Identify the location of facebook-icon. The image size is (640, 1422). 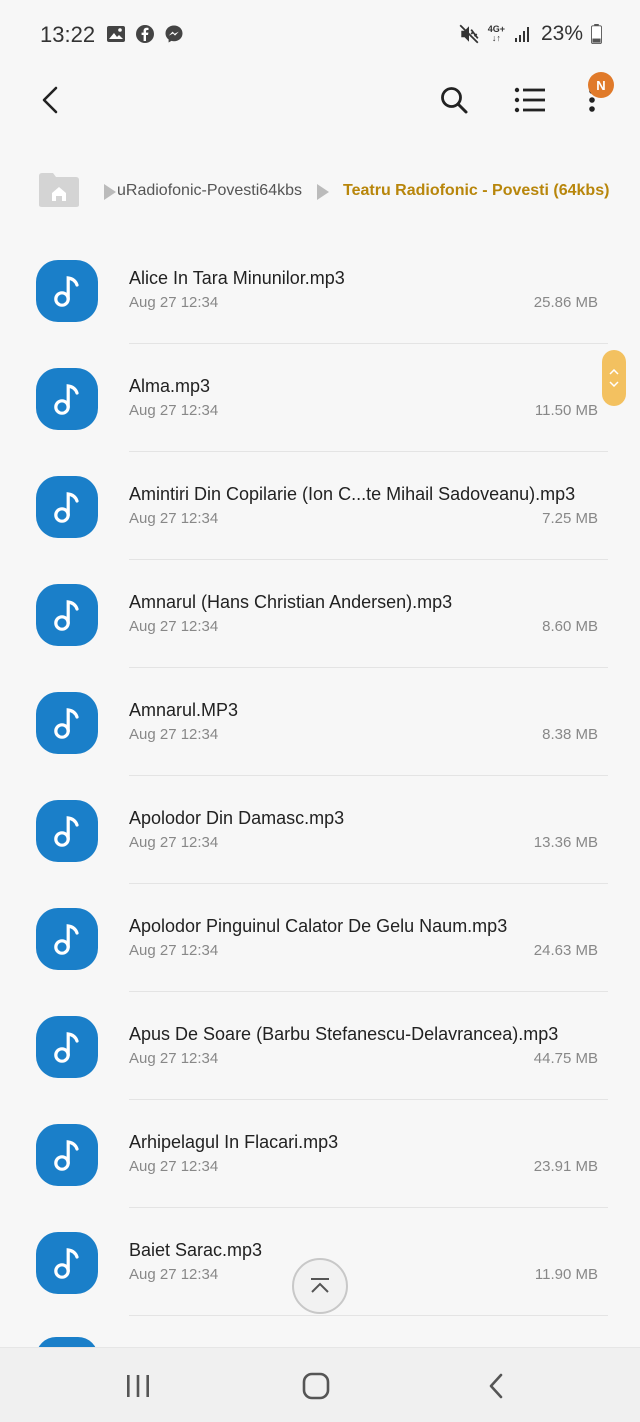
(145, 34).